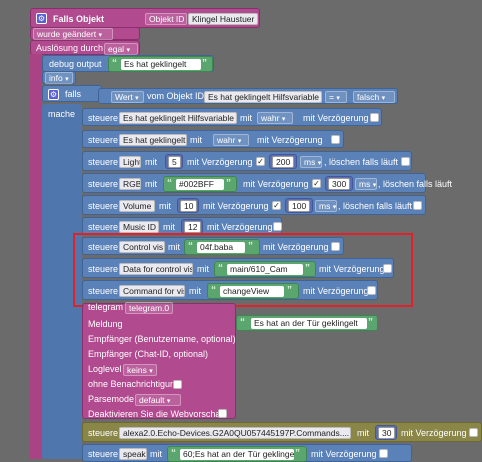 This screenshot has width=482, height=462. Describe the element at coordinates (336, 97) in the screenshot. I see `operator-select: = ▾` at that location.